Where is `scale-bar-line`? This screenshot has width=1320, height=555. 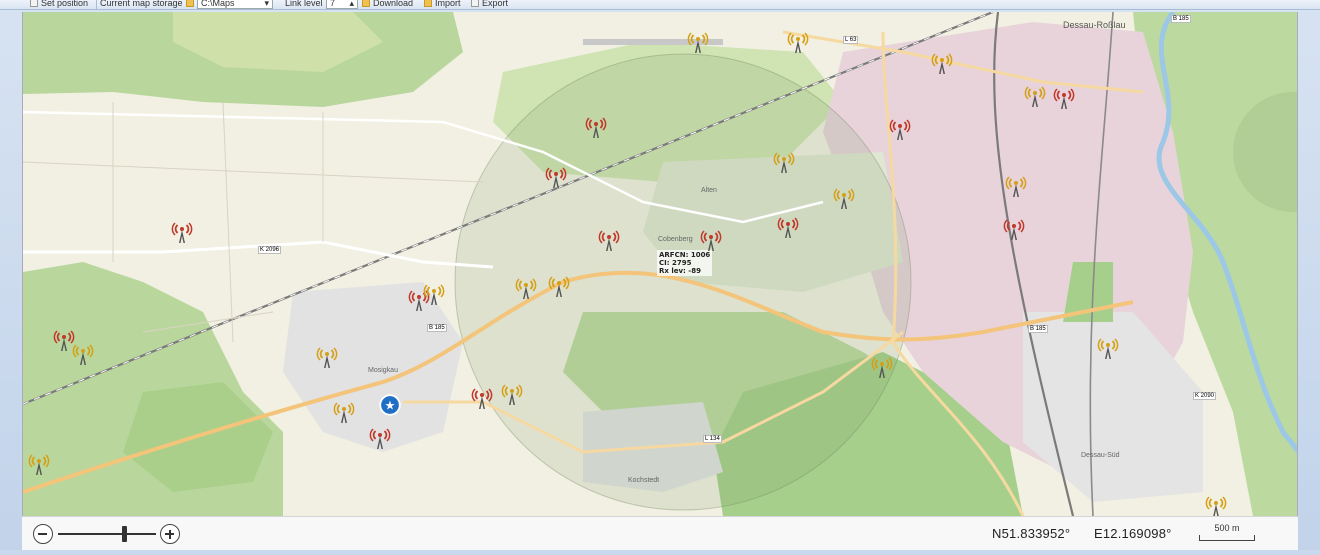
scale-bar-line is located at coordinates (1227, 538).